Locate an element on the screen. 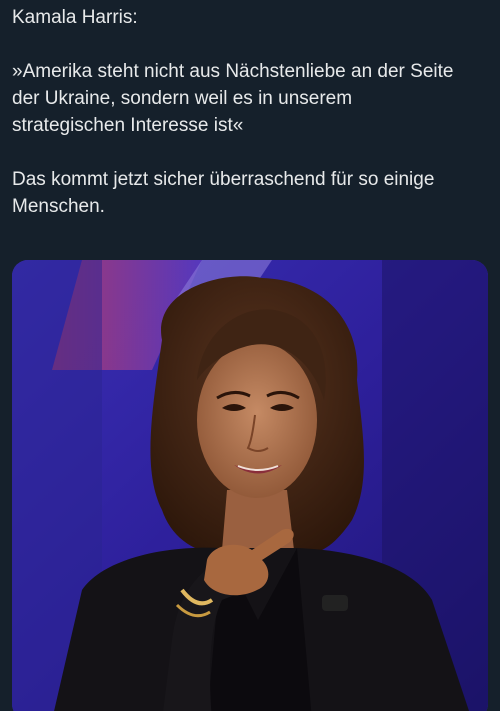 The width and height of the screenshot is (500, 711). tweet-line-comment-2: Menschen. is located at coordinates (58, 206).